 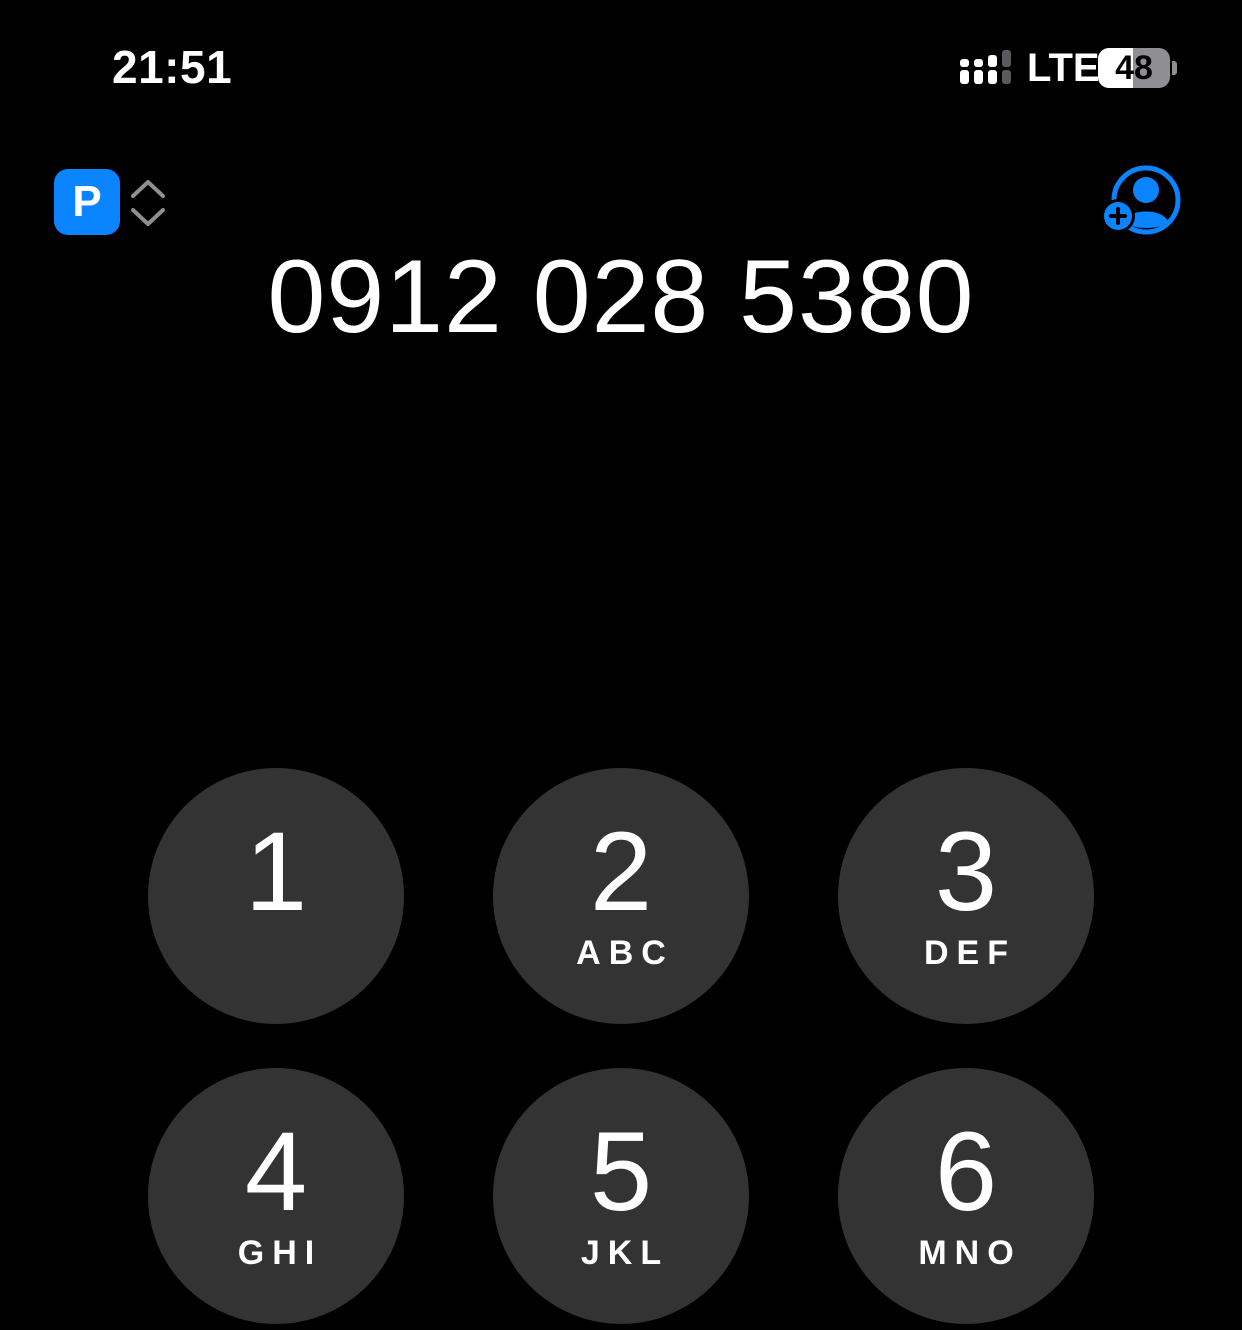 What do you see at coordinates (148, 203) in the screenshot?
I see `chevron-up-down-icon` at bounding box center [148, 203].